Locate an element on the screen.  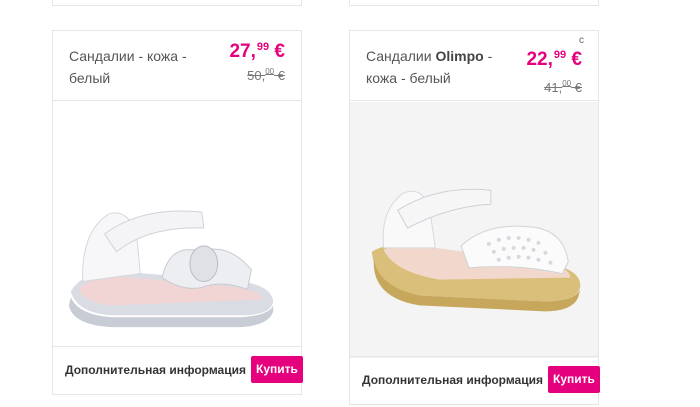
product-title: Сандалии Olimpo - кожа - белый is located at coordinates (446, 67).